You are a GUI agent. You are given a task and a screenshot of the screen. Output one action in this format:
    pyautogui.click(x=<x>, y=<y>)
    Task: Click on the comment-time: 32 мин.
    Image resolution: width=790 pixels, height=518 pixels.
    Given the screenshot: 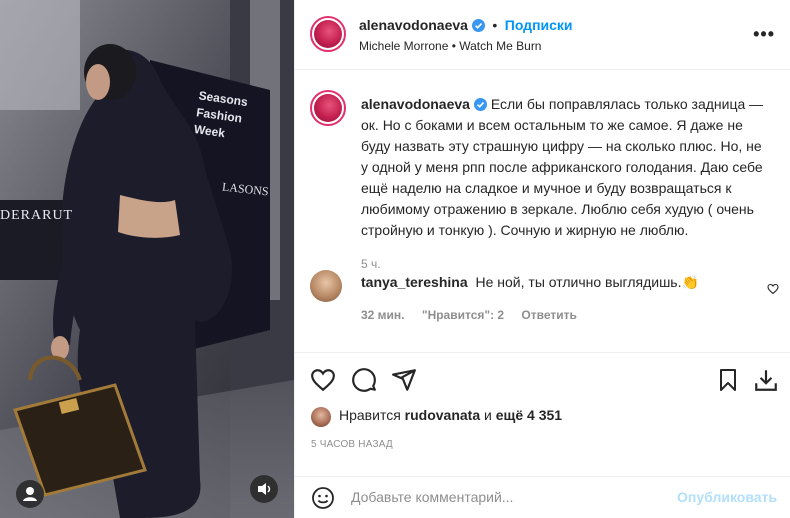 What is the action you would take?
    pyautogui.click(x=383, y=315)
    